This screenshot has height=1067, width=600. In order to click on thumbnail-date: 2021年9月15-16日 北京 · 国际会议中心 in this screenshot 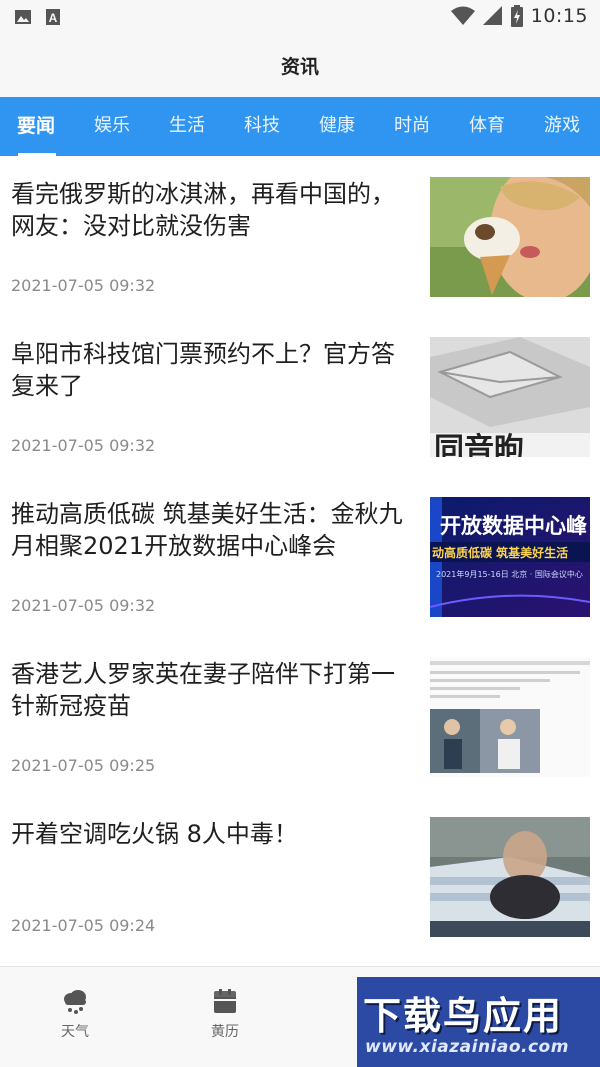, I will do `click(509, 574)`.